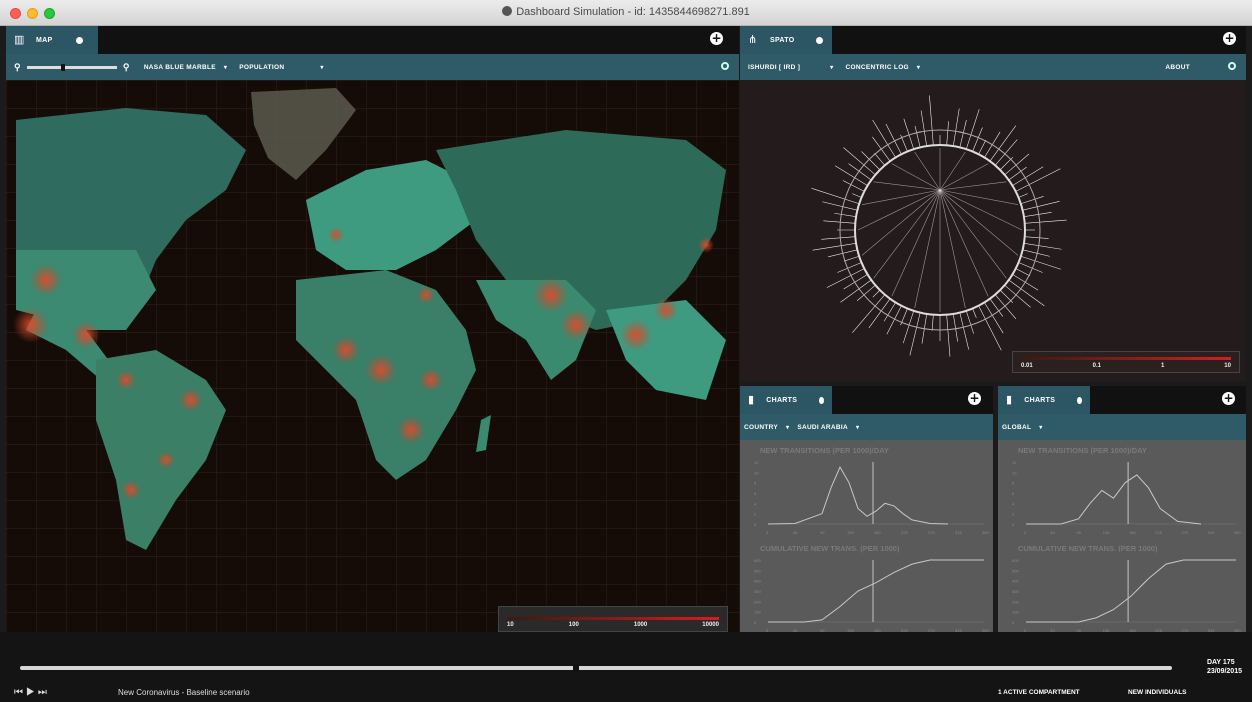 This screenshot has width=1252, height=702. What do you see at coordinates (52, 40) in the screenshot?
I see `tab-map: ▥ MAP` at bounding box center [52, 40].